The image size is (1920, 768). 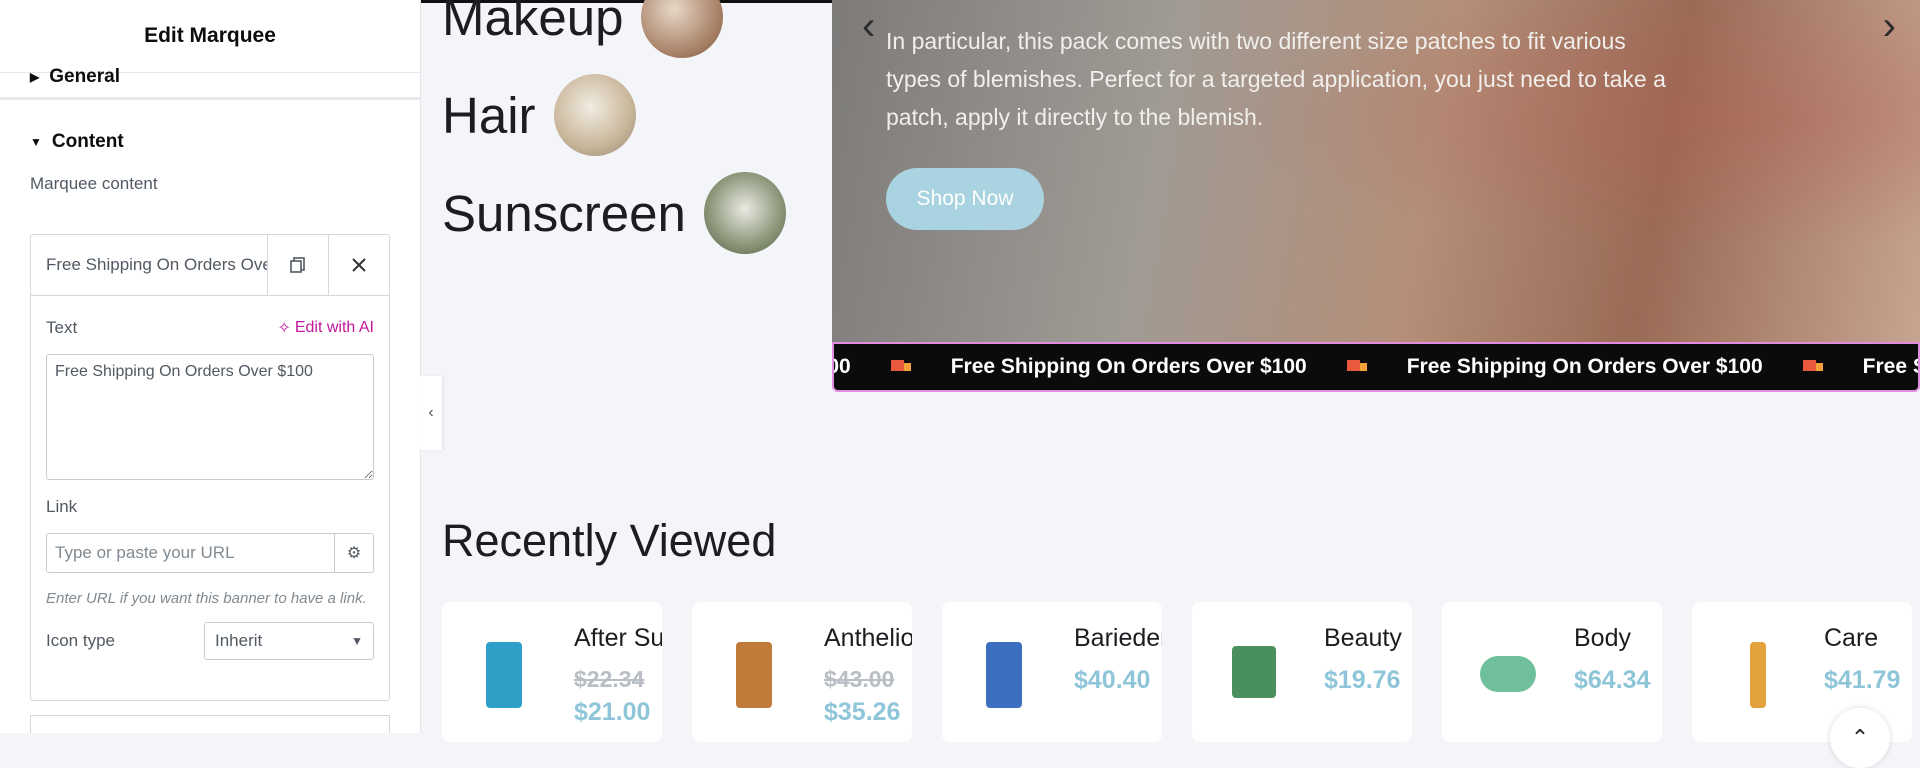 I want to click on product-card: Beauty $19.76, so click(x=1302, y=672).